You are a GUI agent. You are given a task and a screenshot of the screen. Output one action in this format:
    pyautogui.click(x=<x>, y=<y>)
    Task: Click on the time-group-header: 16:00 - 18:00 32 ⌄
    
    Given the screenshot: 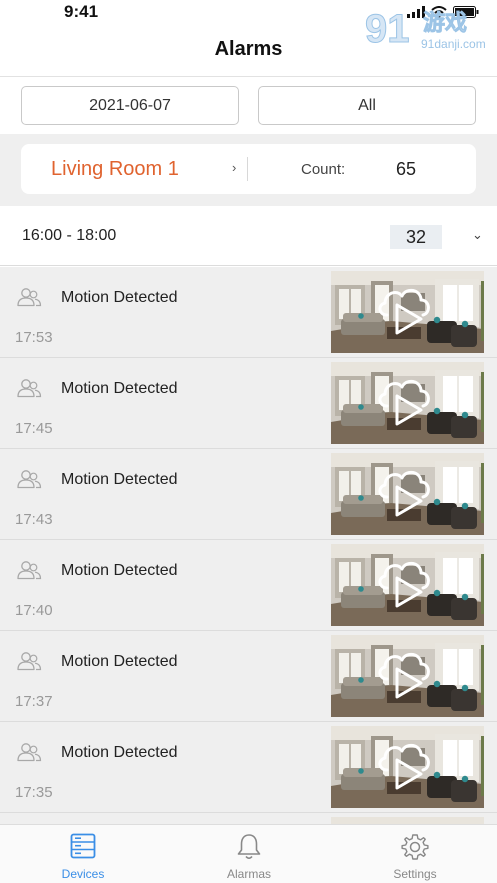 What is the action you would take?
    pyautogui.click(x=248, y=236)
    